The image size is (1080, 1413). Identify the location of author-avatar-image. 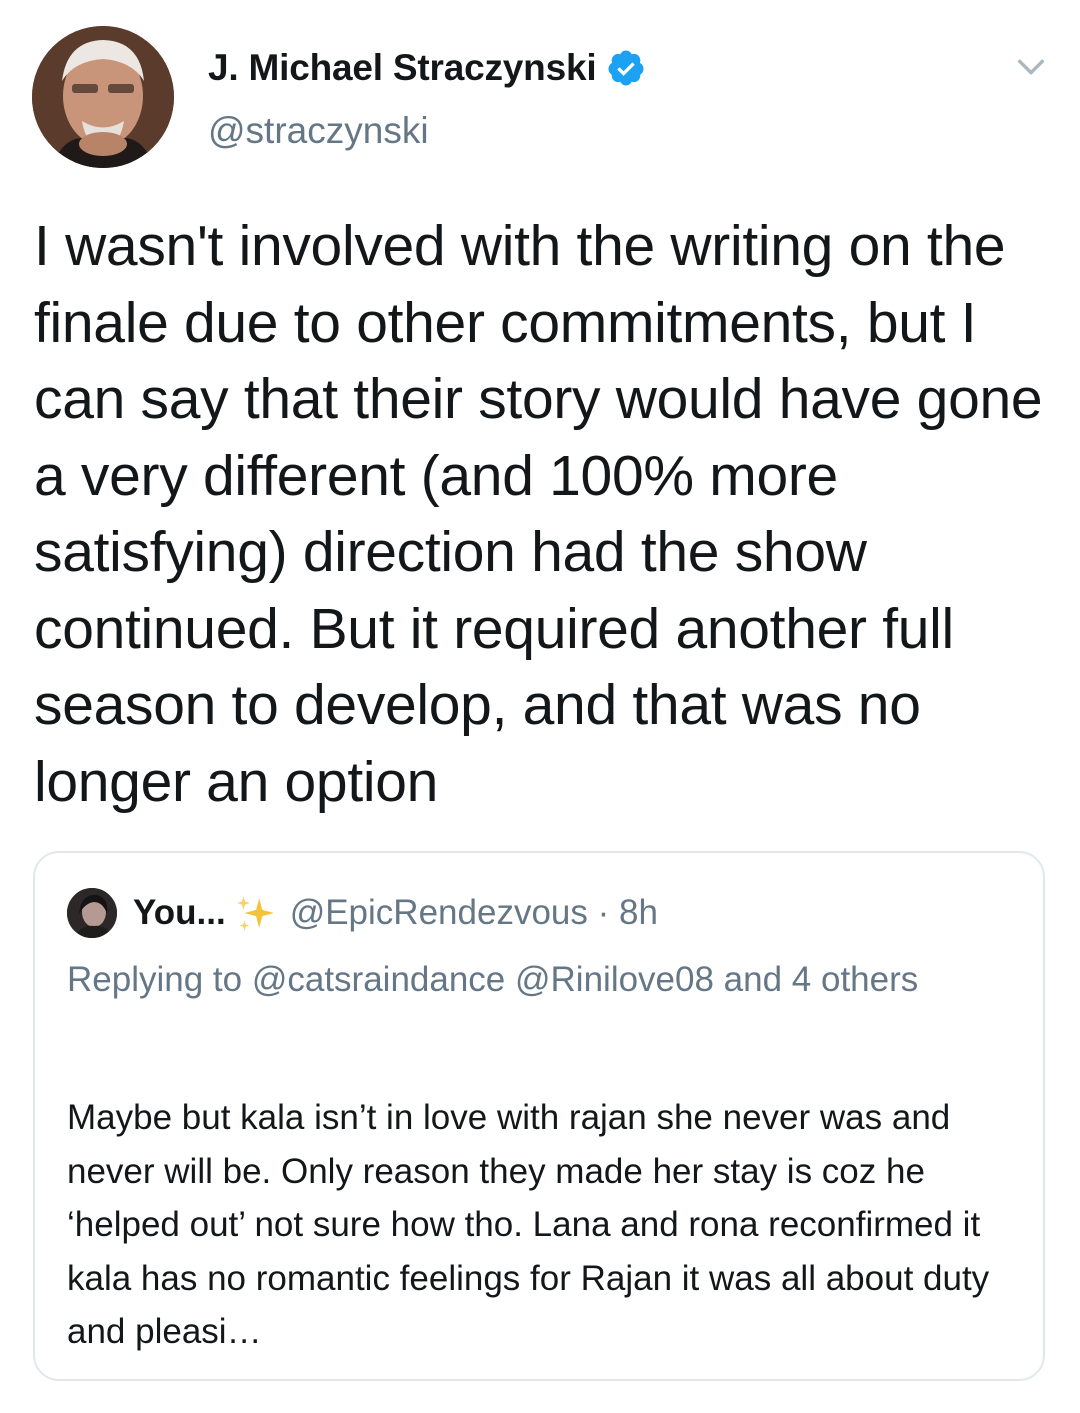
(103, 97).